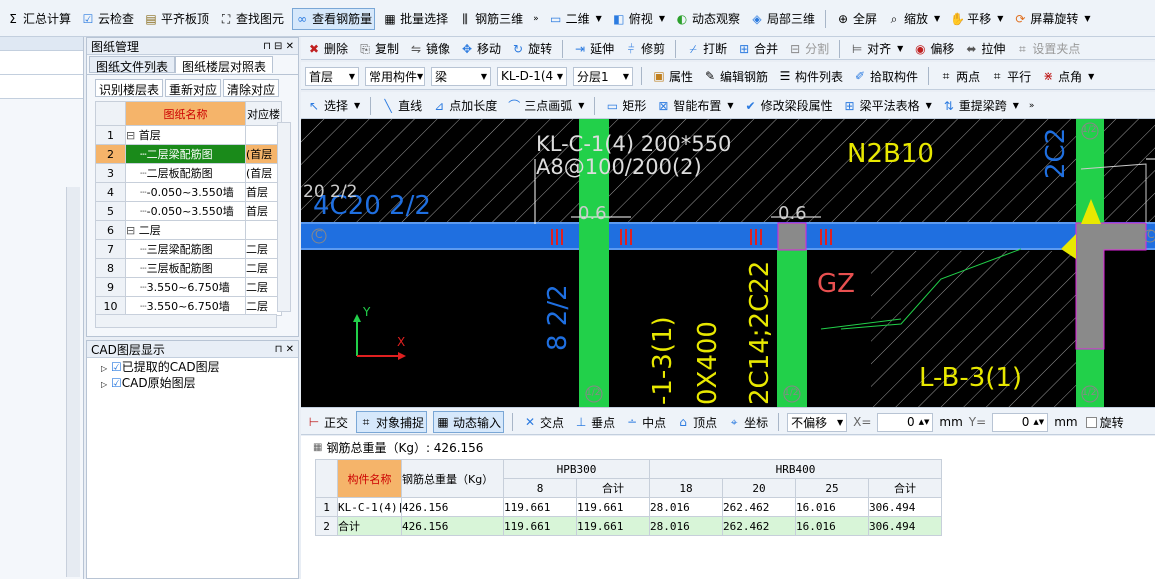 This screenshot has height=579, width=1155. I want to click on element-select: KL-D-1(4 ▼, so click(532, 76).